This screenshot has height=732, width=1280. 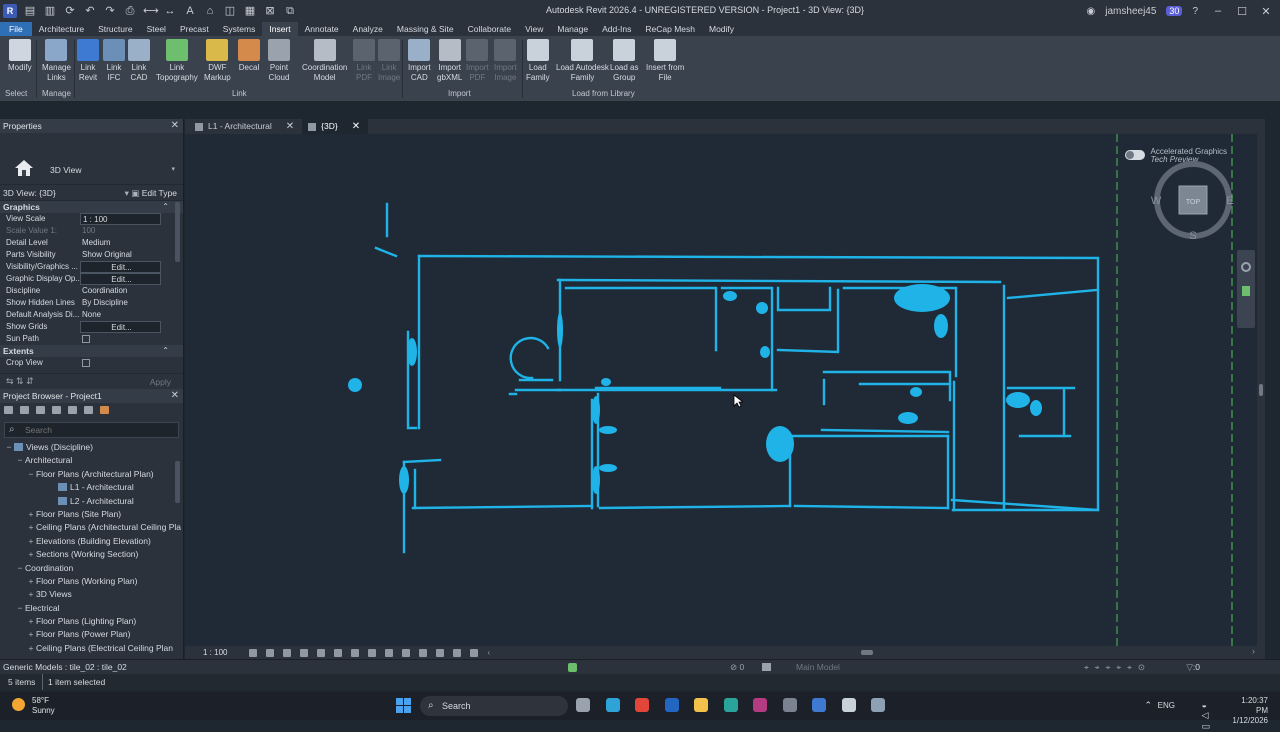 I want to click on browser-scrollbar, so click(x=177, y=482).